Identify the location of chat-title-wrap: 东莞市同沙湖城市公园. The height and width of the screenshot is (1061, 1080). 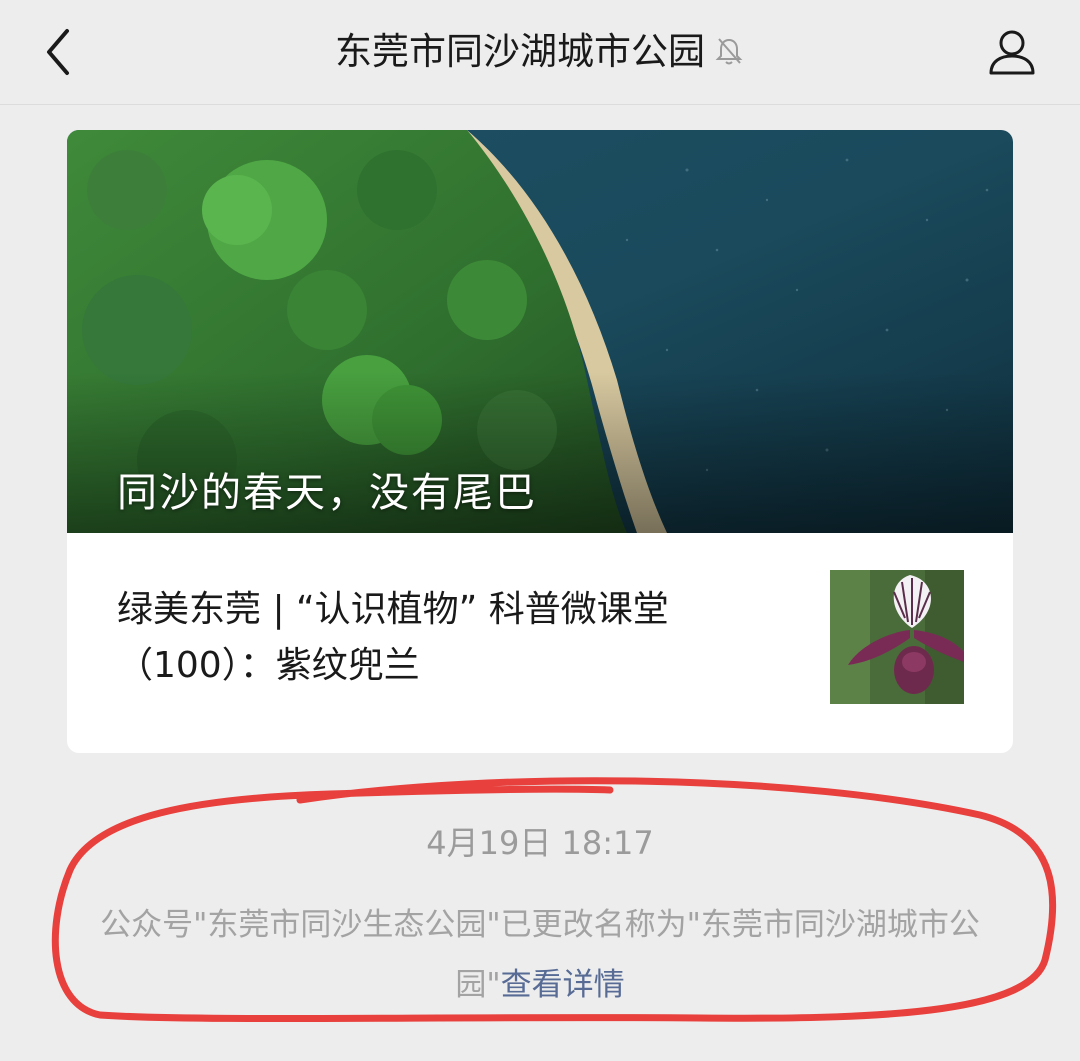
(540, 52).